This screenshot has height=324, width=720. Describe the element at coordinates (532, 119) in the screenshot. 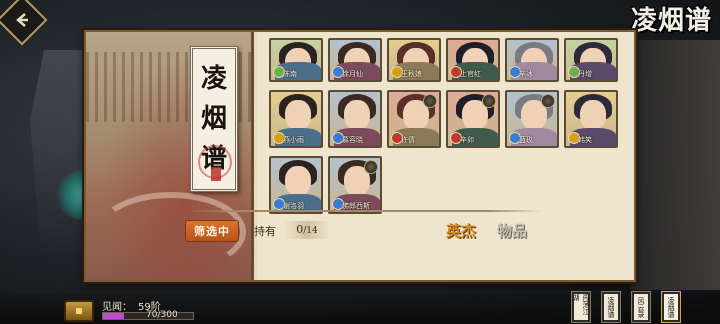

I see `hero-card: 蓝玫` at that location.